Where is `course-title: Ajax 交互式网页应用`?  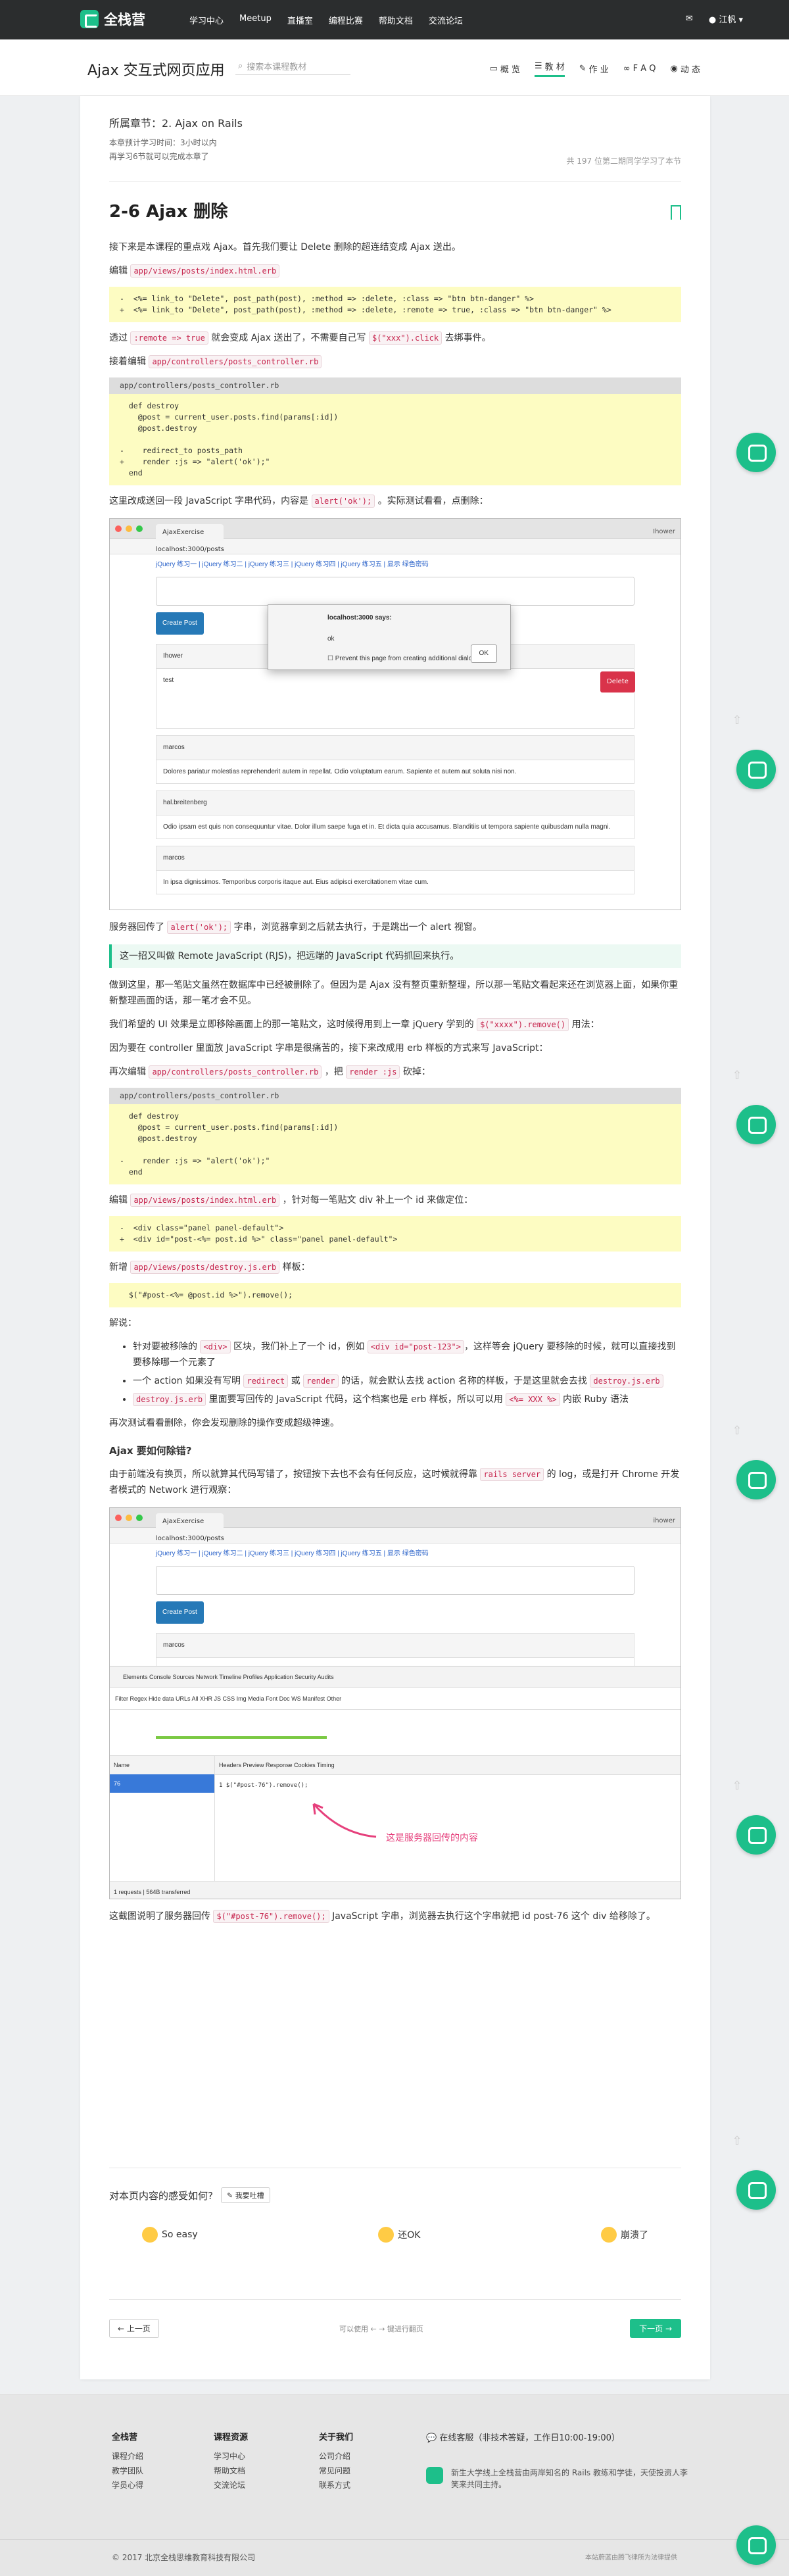
course-title: Ajax 交互式网页应用 is located at coordinates (156, 71).